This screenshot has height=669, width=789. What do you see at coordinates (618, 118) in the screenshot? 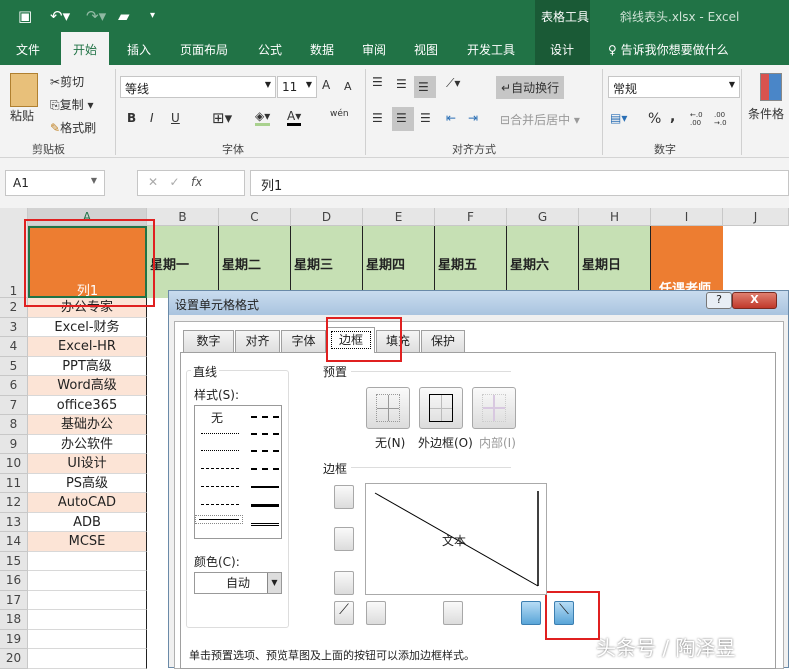
I see `currency-icon: ▤▾` at bounding box center [618, 118].